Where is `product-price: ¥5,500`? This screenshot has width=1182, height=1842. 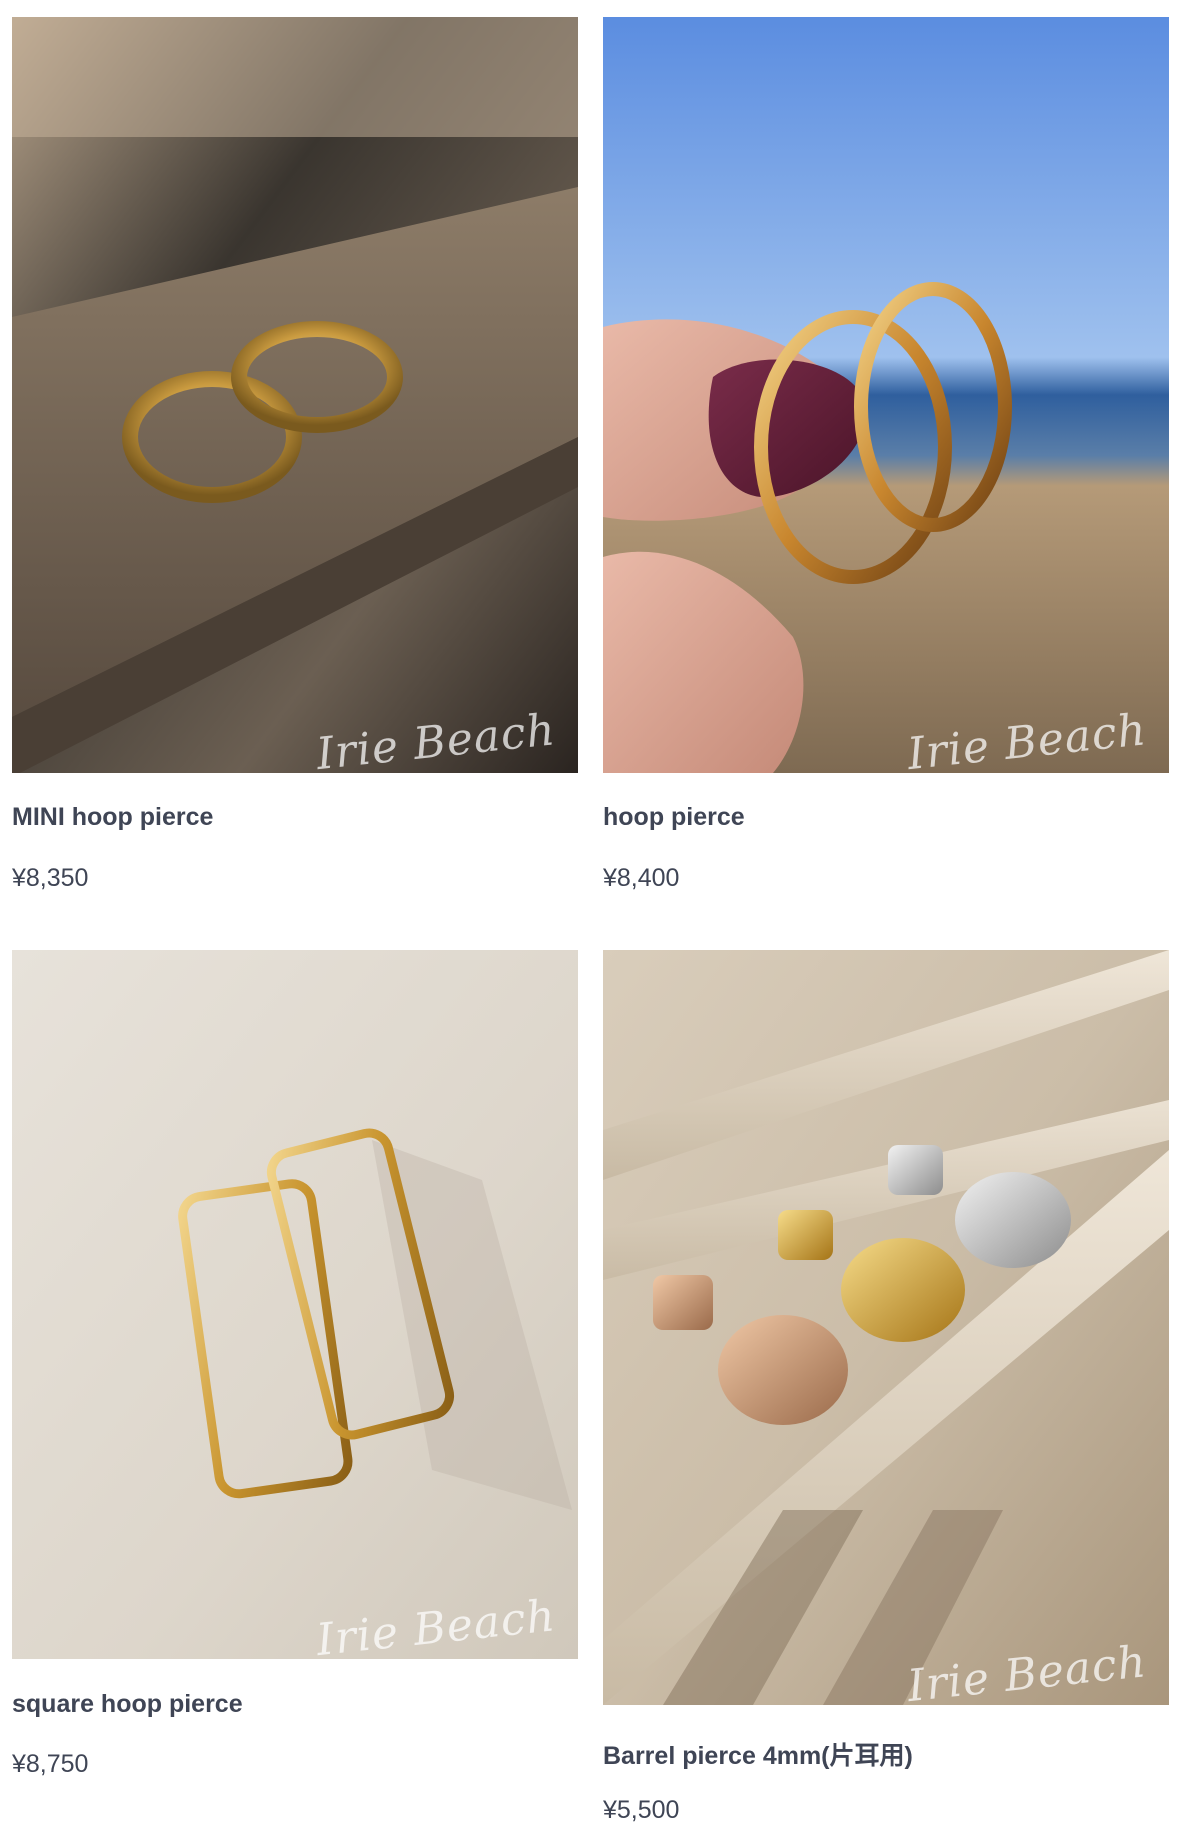
product-price: ¥5,500 is located at coordinates (641, 1810).